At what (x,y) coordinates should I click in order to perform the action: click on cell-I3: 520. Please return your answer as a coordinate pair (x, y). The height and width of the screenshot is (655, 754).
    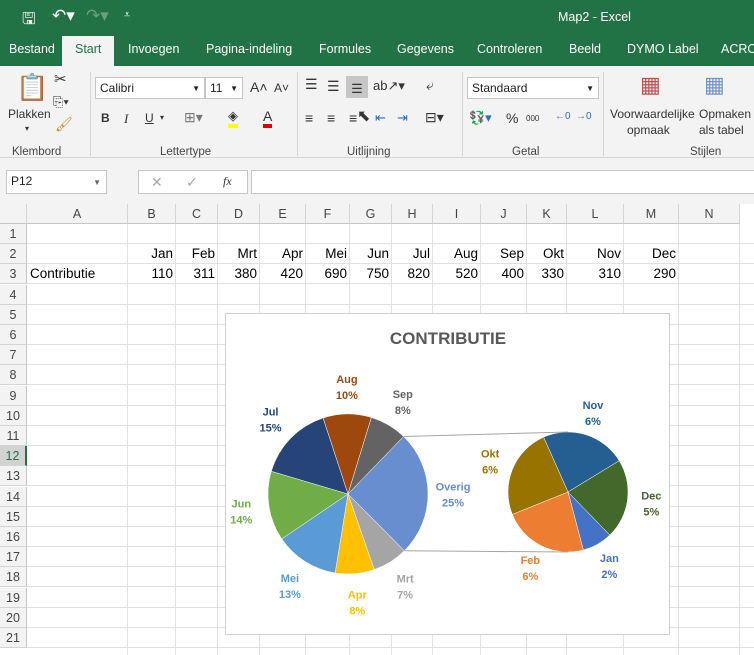
    Looking at the image, I should click on (457, 274).